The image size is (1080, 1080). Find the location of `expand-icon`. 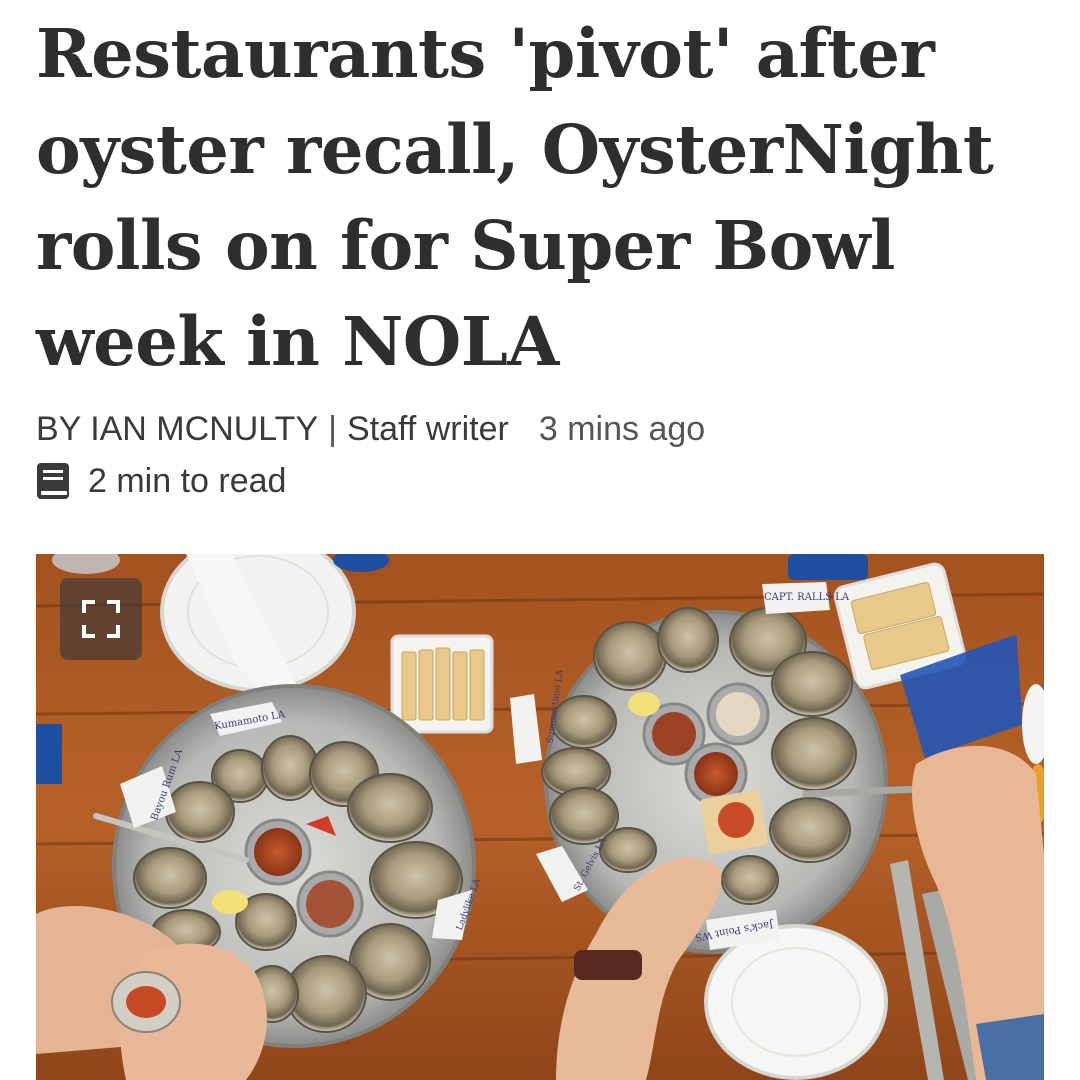

expand-icon is located at coordinates (101, 619).